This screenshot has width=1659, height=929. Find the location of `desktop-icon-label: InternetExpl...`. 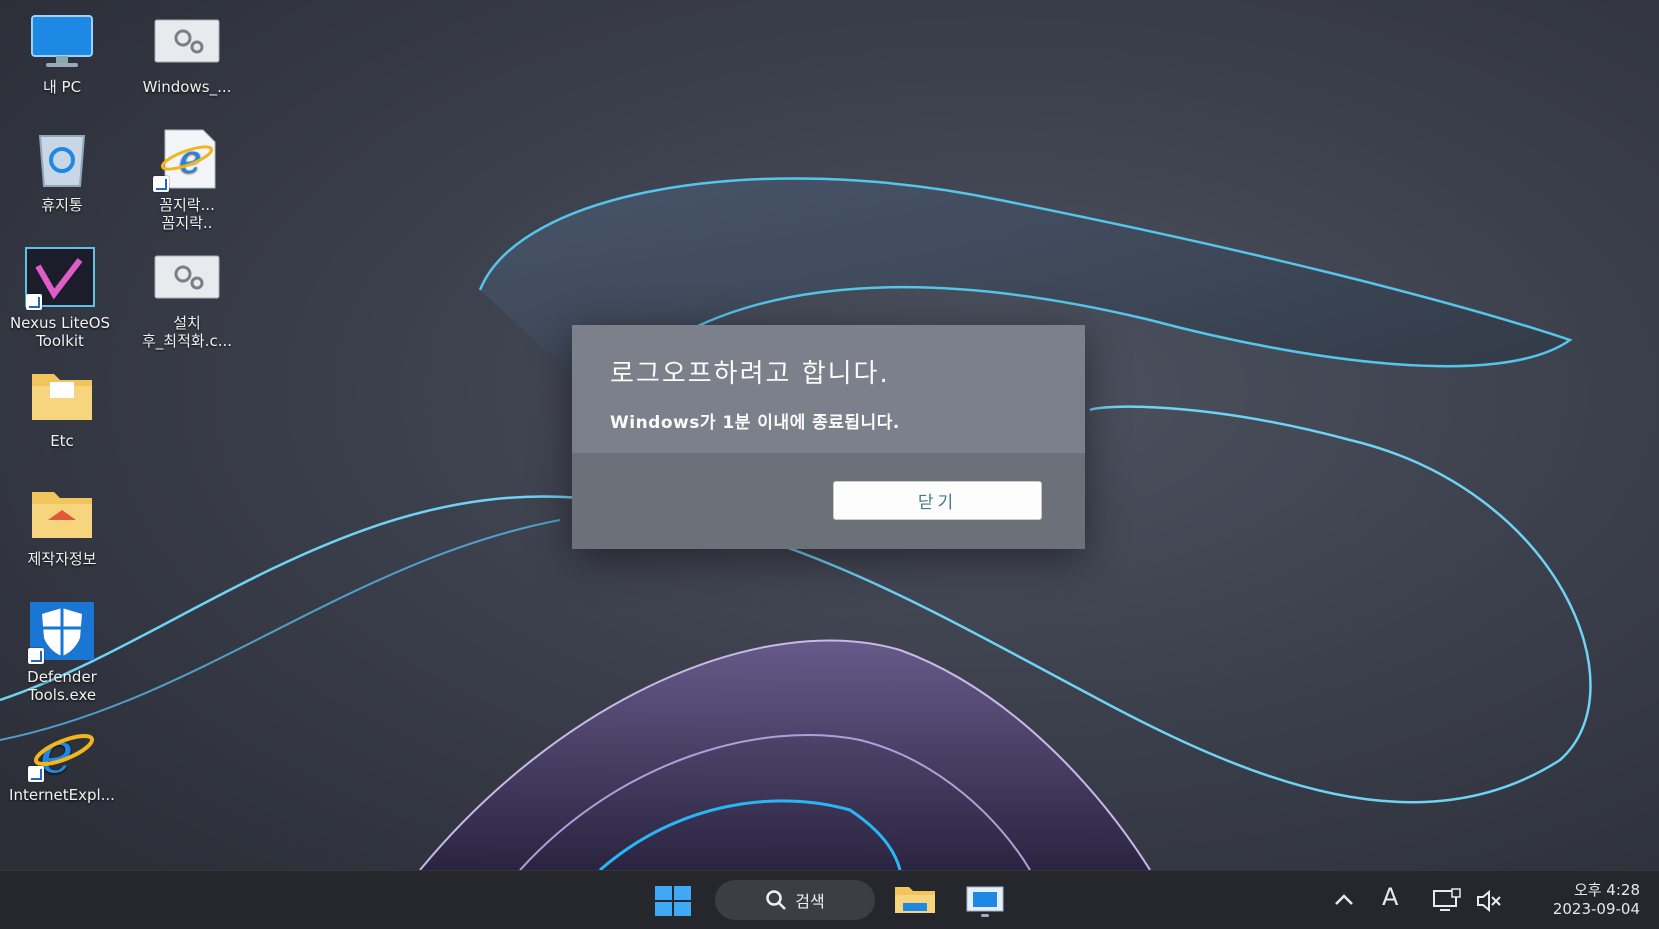

desktop-icon-label: InternetExpl... is located at coordinates (62, 795).